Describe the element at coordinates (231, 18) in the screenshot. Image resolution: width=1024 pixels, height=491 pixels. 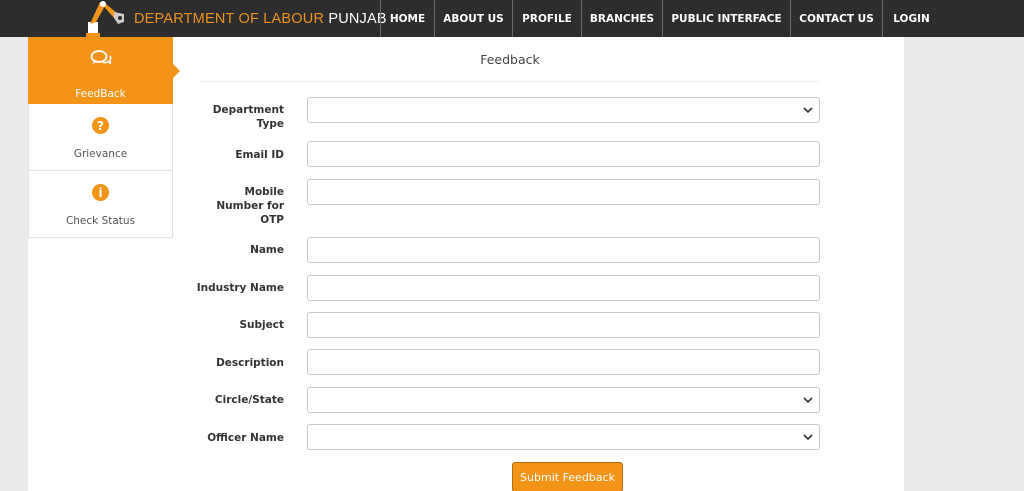
I see `brand-title-primary: DEPARTMENT OF LABOUR` at that location.